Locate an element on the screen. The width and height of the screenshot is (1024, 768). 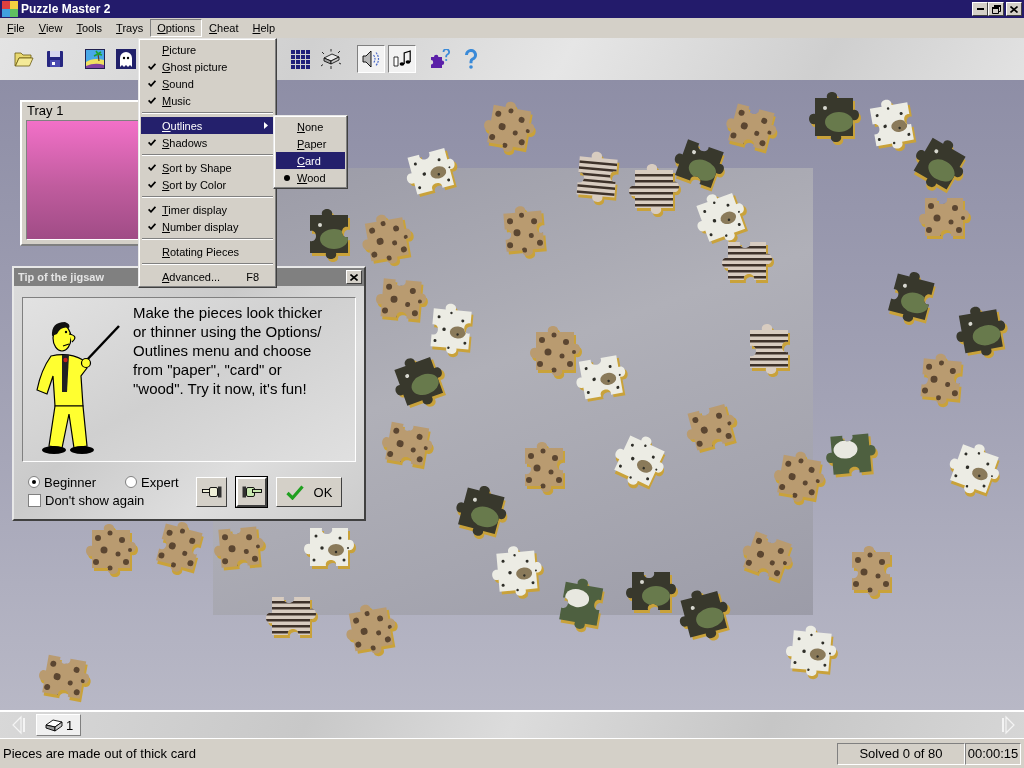
restore-icon is located at coordinates (996, 9).